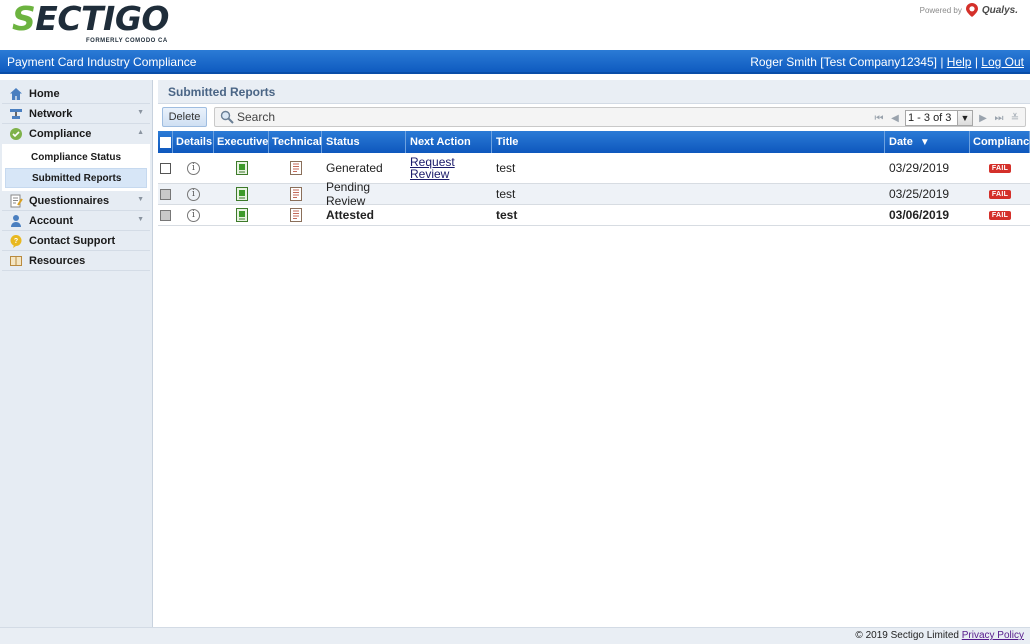 This screenshot has height=644, width=1030. I want to click on support-icon: ?, so click(16, 241).